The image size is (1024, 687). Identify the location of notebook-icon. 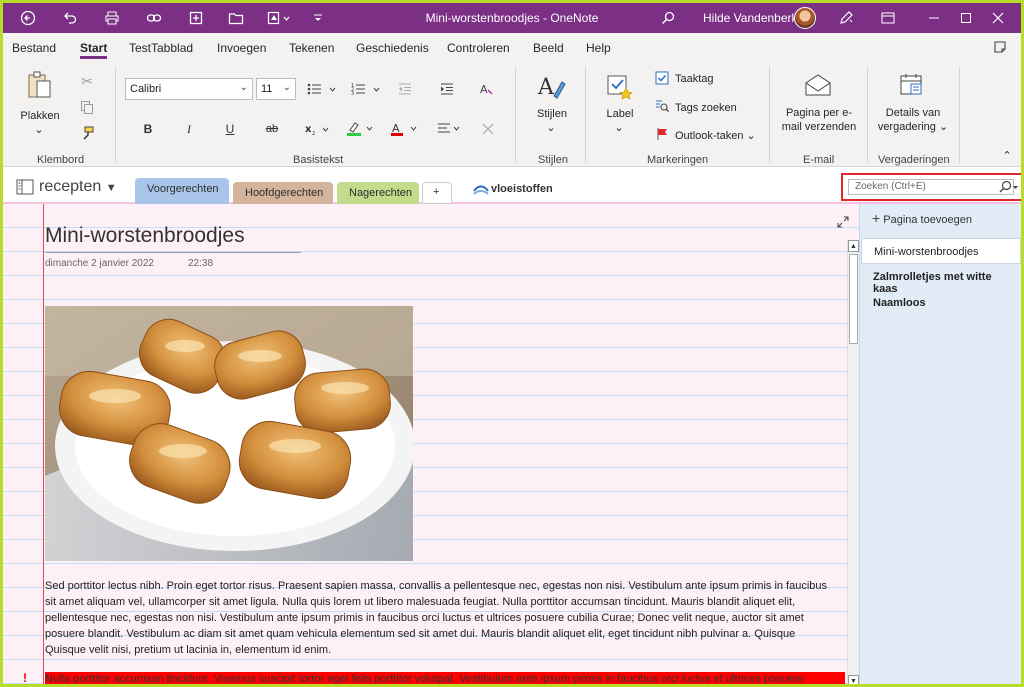
(25, 187).